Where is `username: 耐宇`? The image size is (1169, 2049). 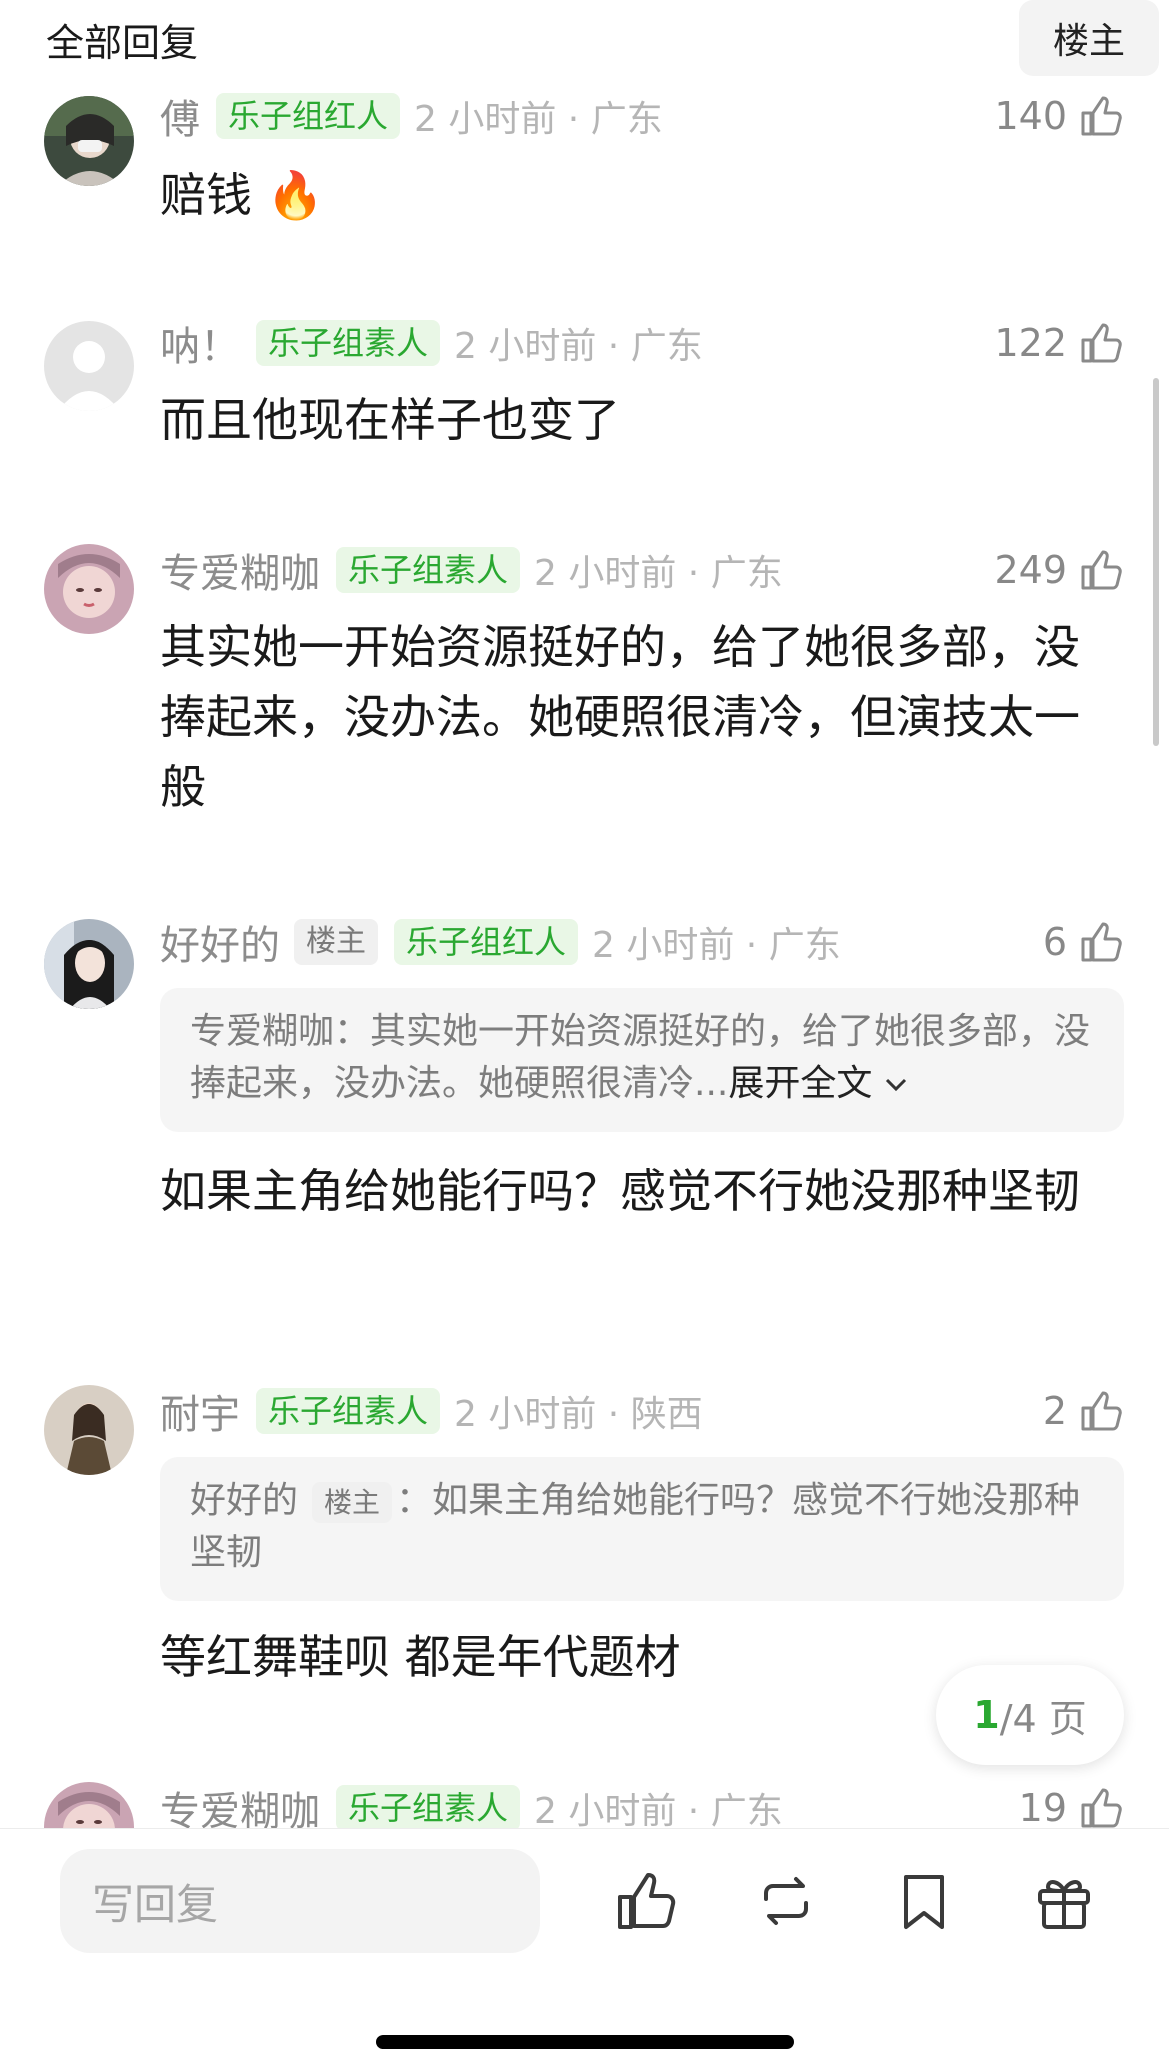 username: 耐宇 is located at coordinates (200, 1411).